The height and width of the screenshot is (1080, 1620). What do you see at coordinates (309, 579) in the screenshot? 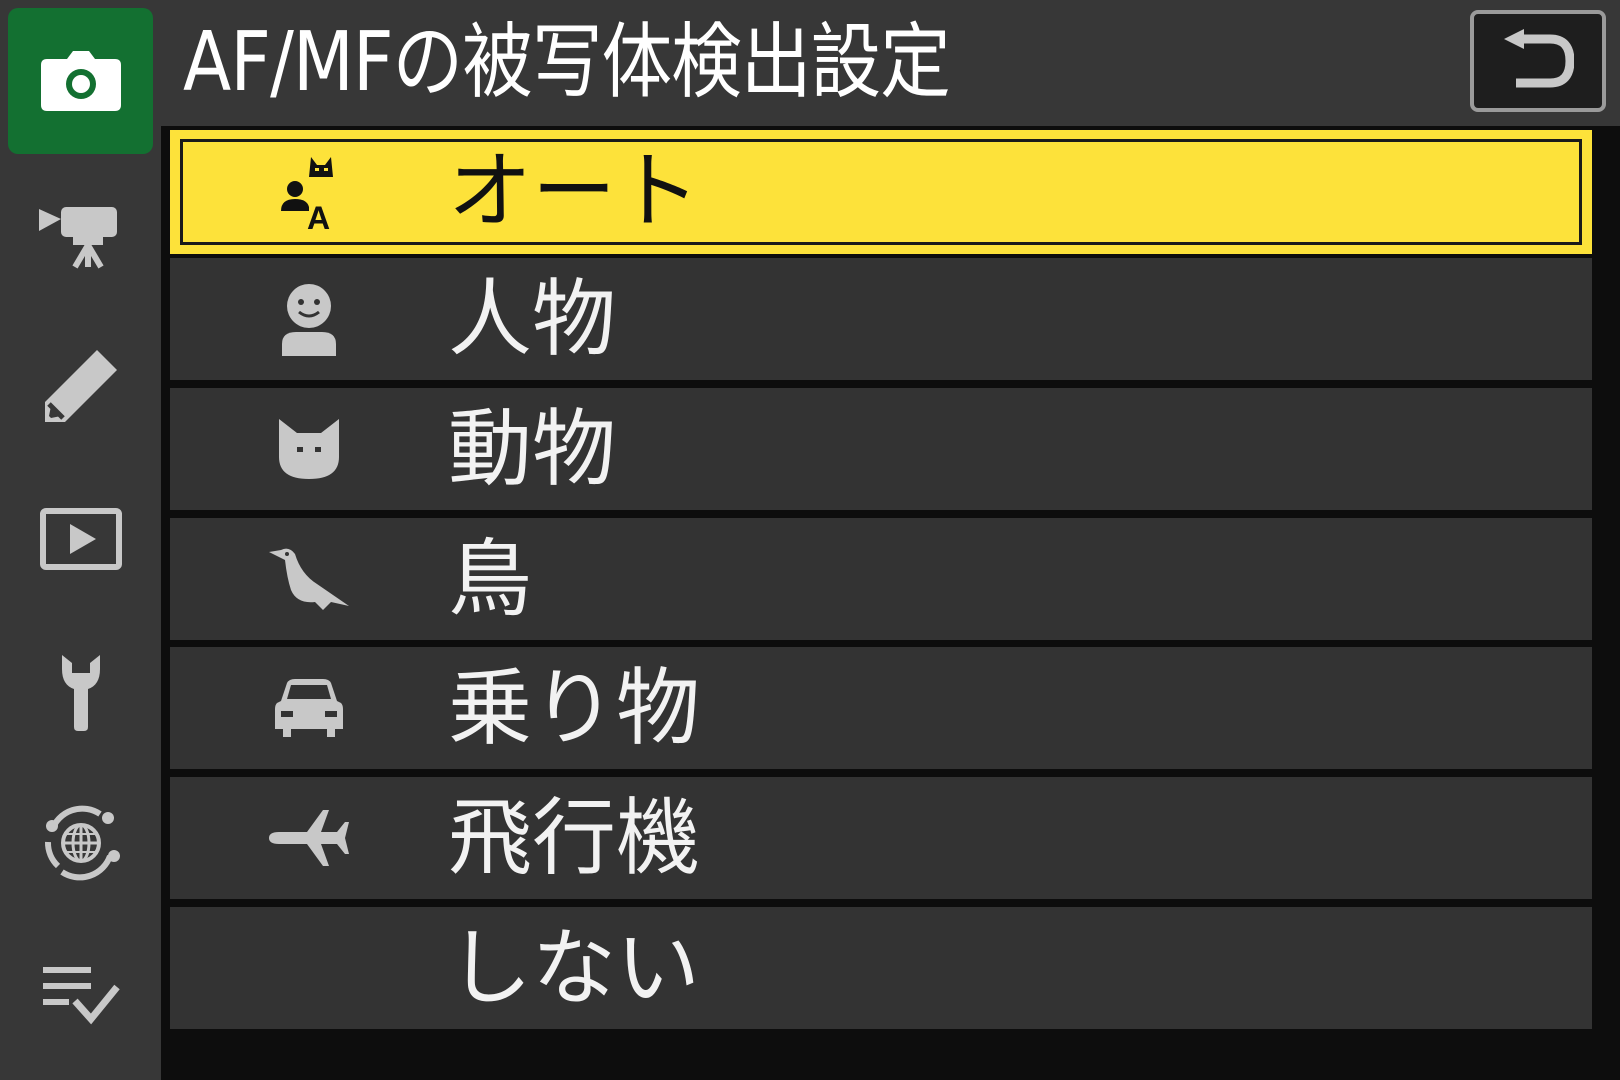
I see `bird-icon` at bounding box center [309, 579].